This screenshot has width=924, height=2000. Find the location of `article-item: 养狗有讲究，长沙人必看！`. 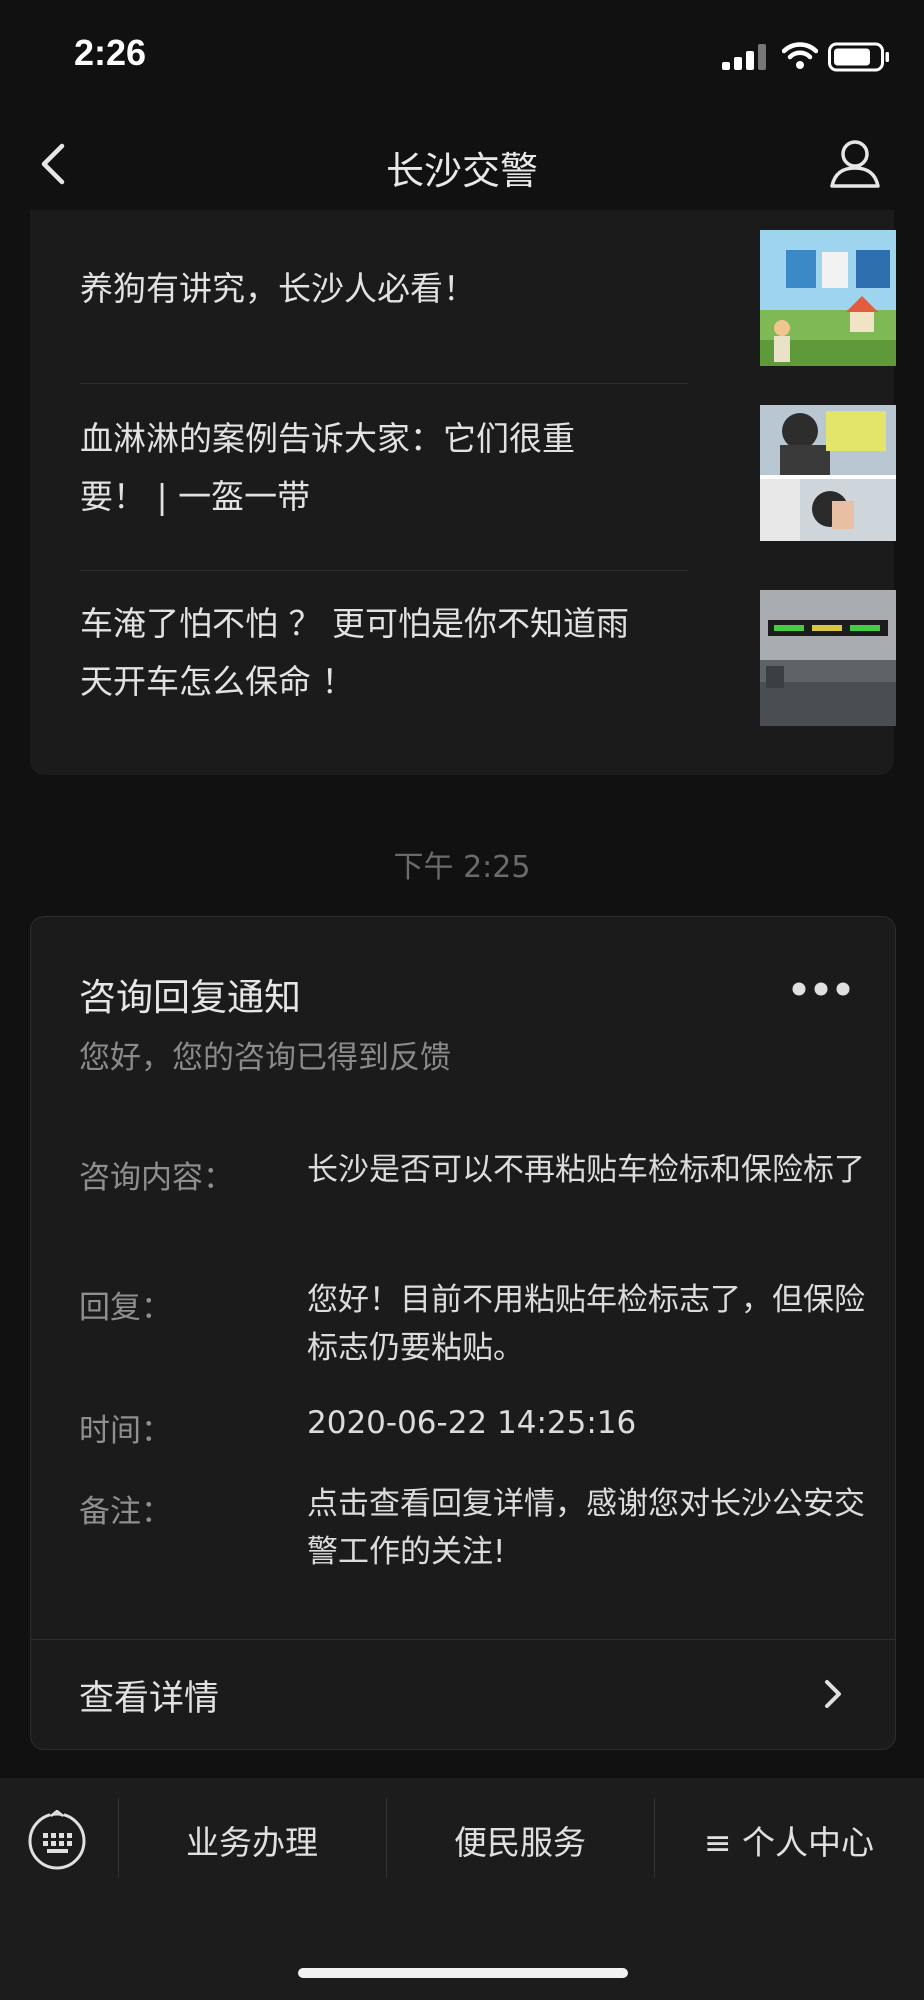

article-item: 养狗有讲究，长沙人必看！ is located at coordinates (488, 330).